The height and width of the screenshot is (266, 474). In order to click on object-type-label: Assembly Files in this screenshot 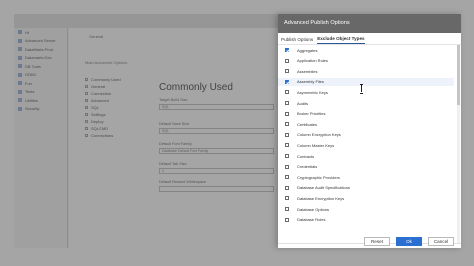, I will do `click(310, 82)`.